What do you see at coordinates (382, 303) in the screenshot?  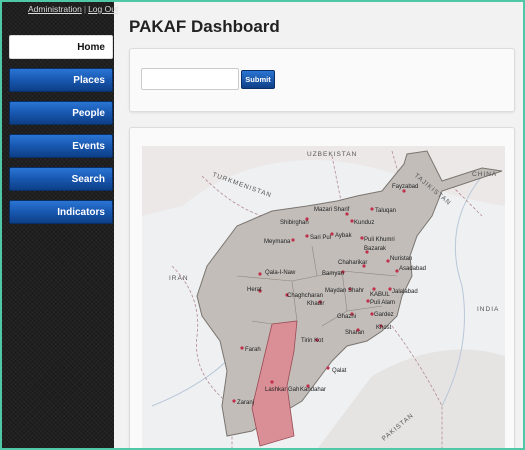 I see `city-label: Puli Alam` at bounding box center [382, 303].